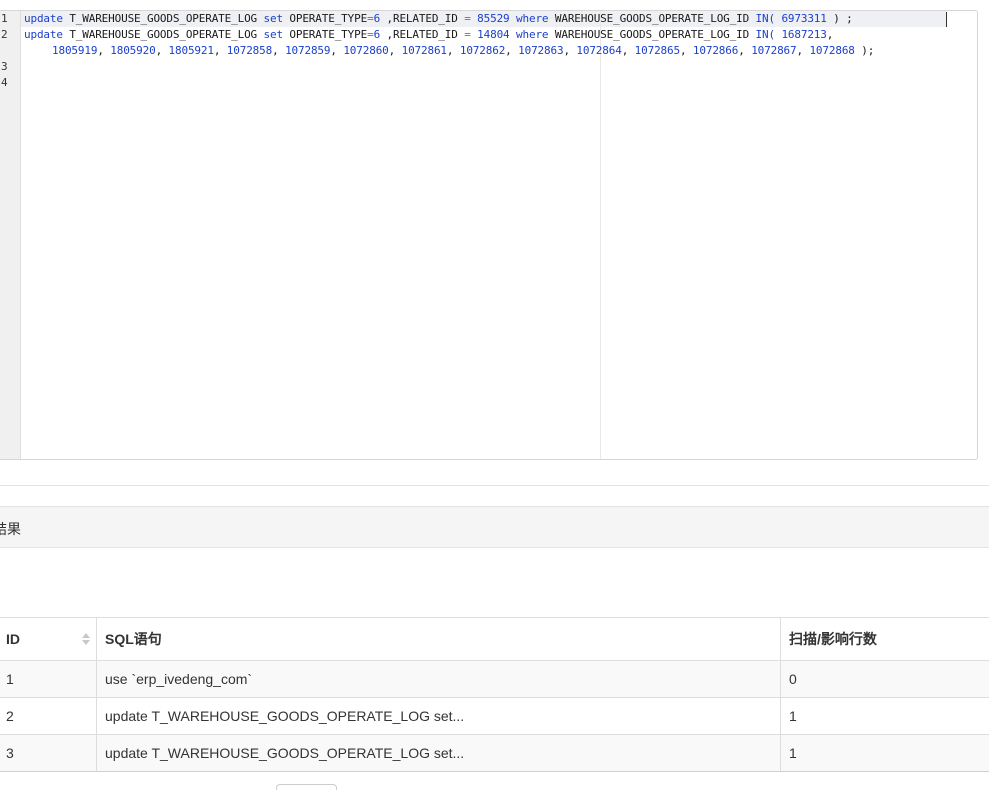 The height and width of the screenshot is (790, 989). I want to click on column-header-id-label: ID, so click(13, 639).